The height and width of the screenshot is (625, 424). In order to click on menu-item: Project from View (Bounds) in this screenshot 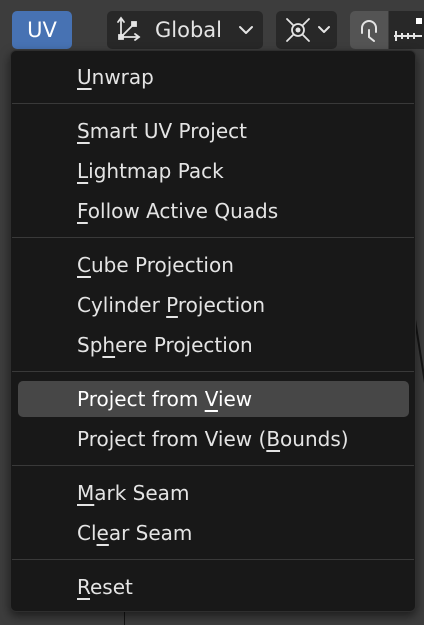, I will do `click(213, 439)`.